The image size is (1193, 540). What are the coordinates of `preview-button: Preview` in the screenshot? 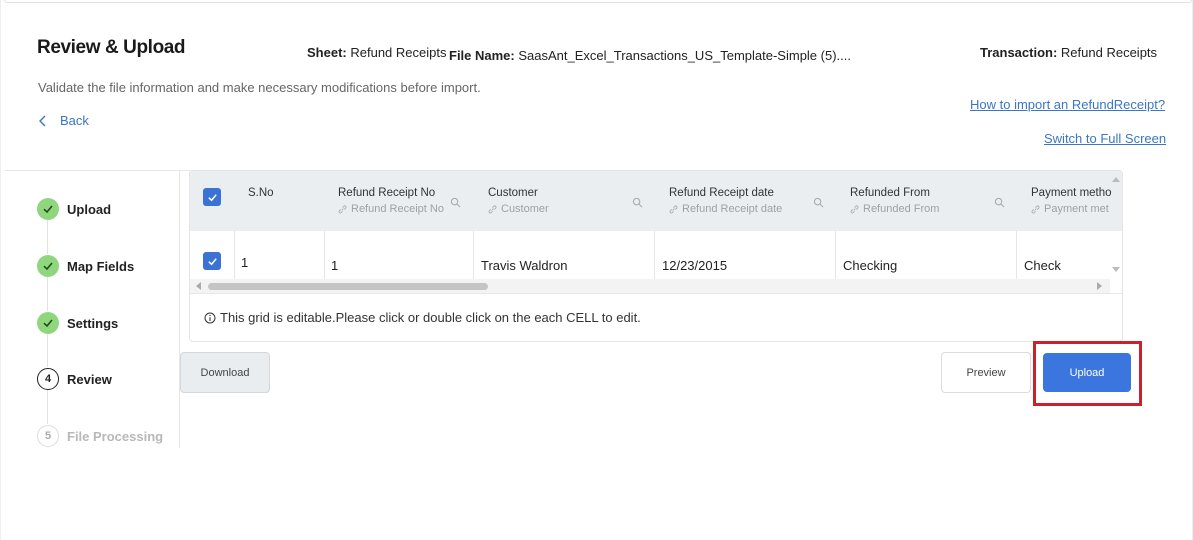 It's located at (986, 372).